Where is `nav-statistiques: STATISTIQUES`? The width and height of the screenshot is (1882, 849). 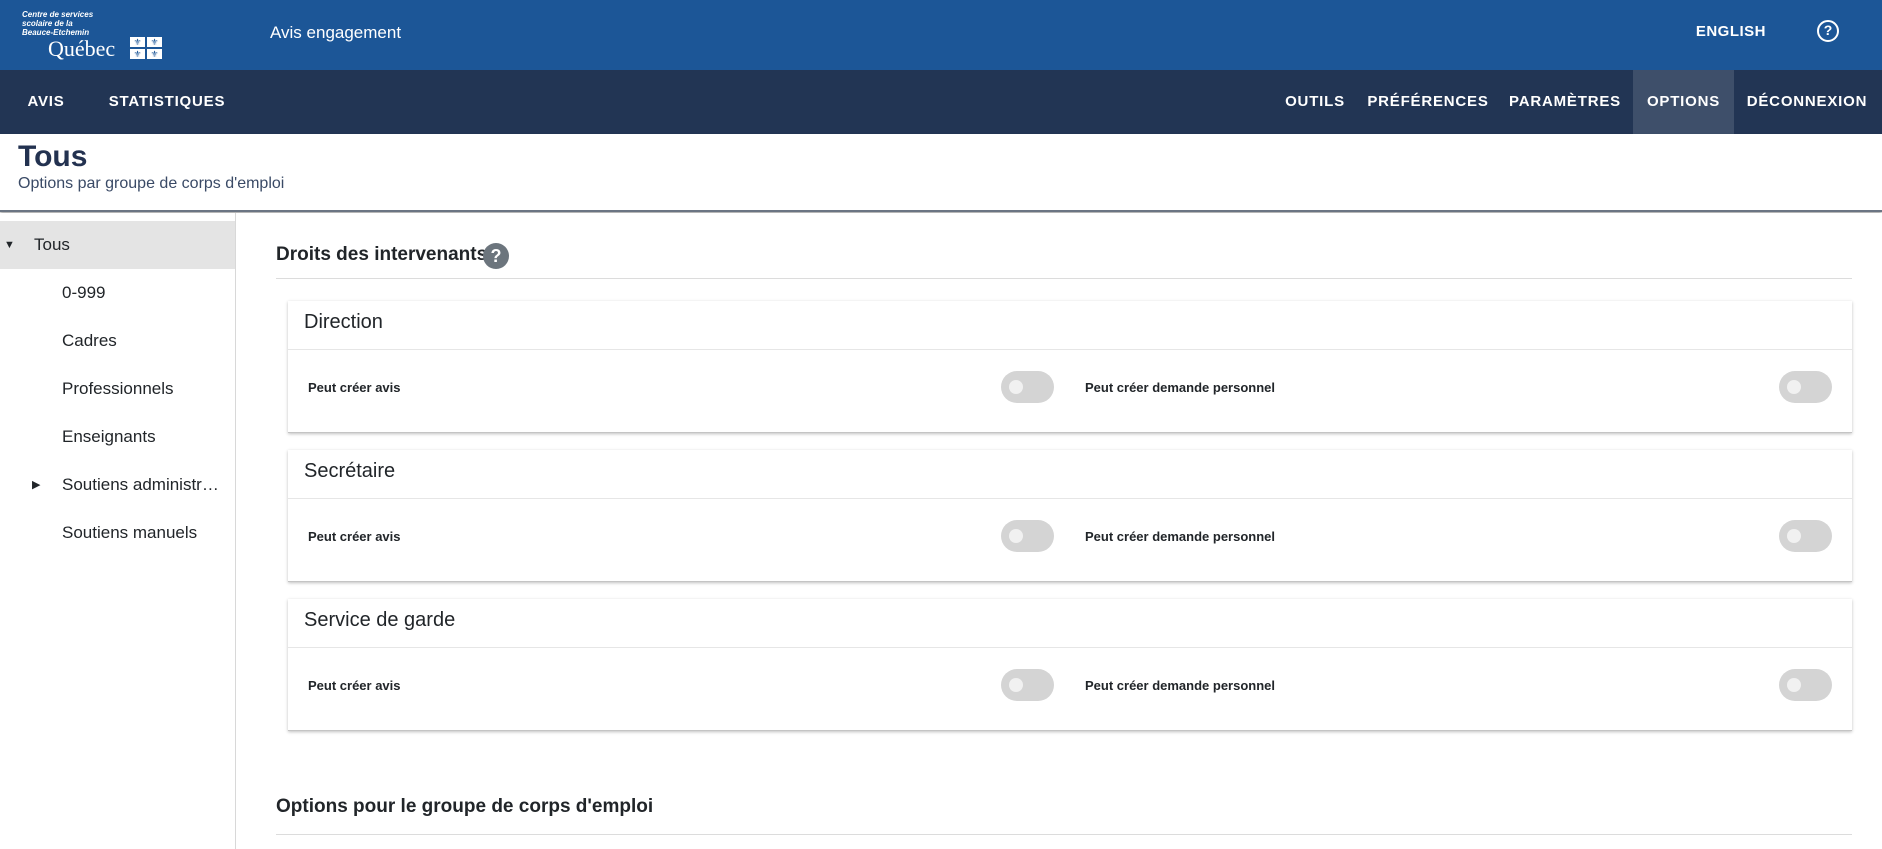
nav-statistiques: STATISTIQUES is located at coordinates (167, 102).